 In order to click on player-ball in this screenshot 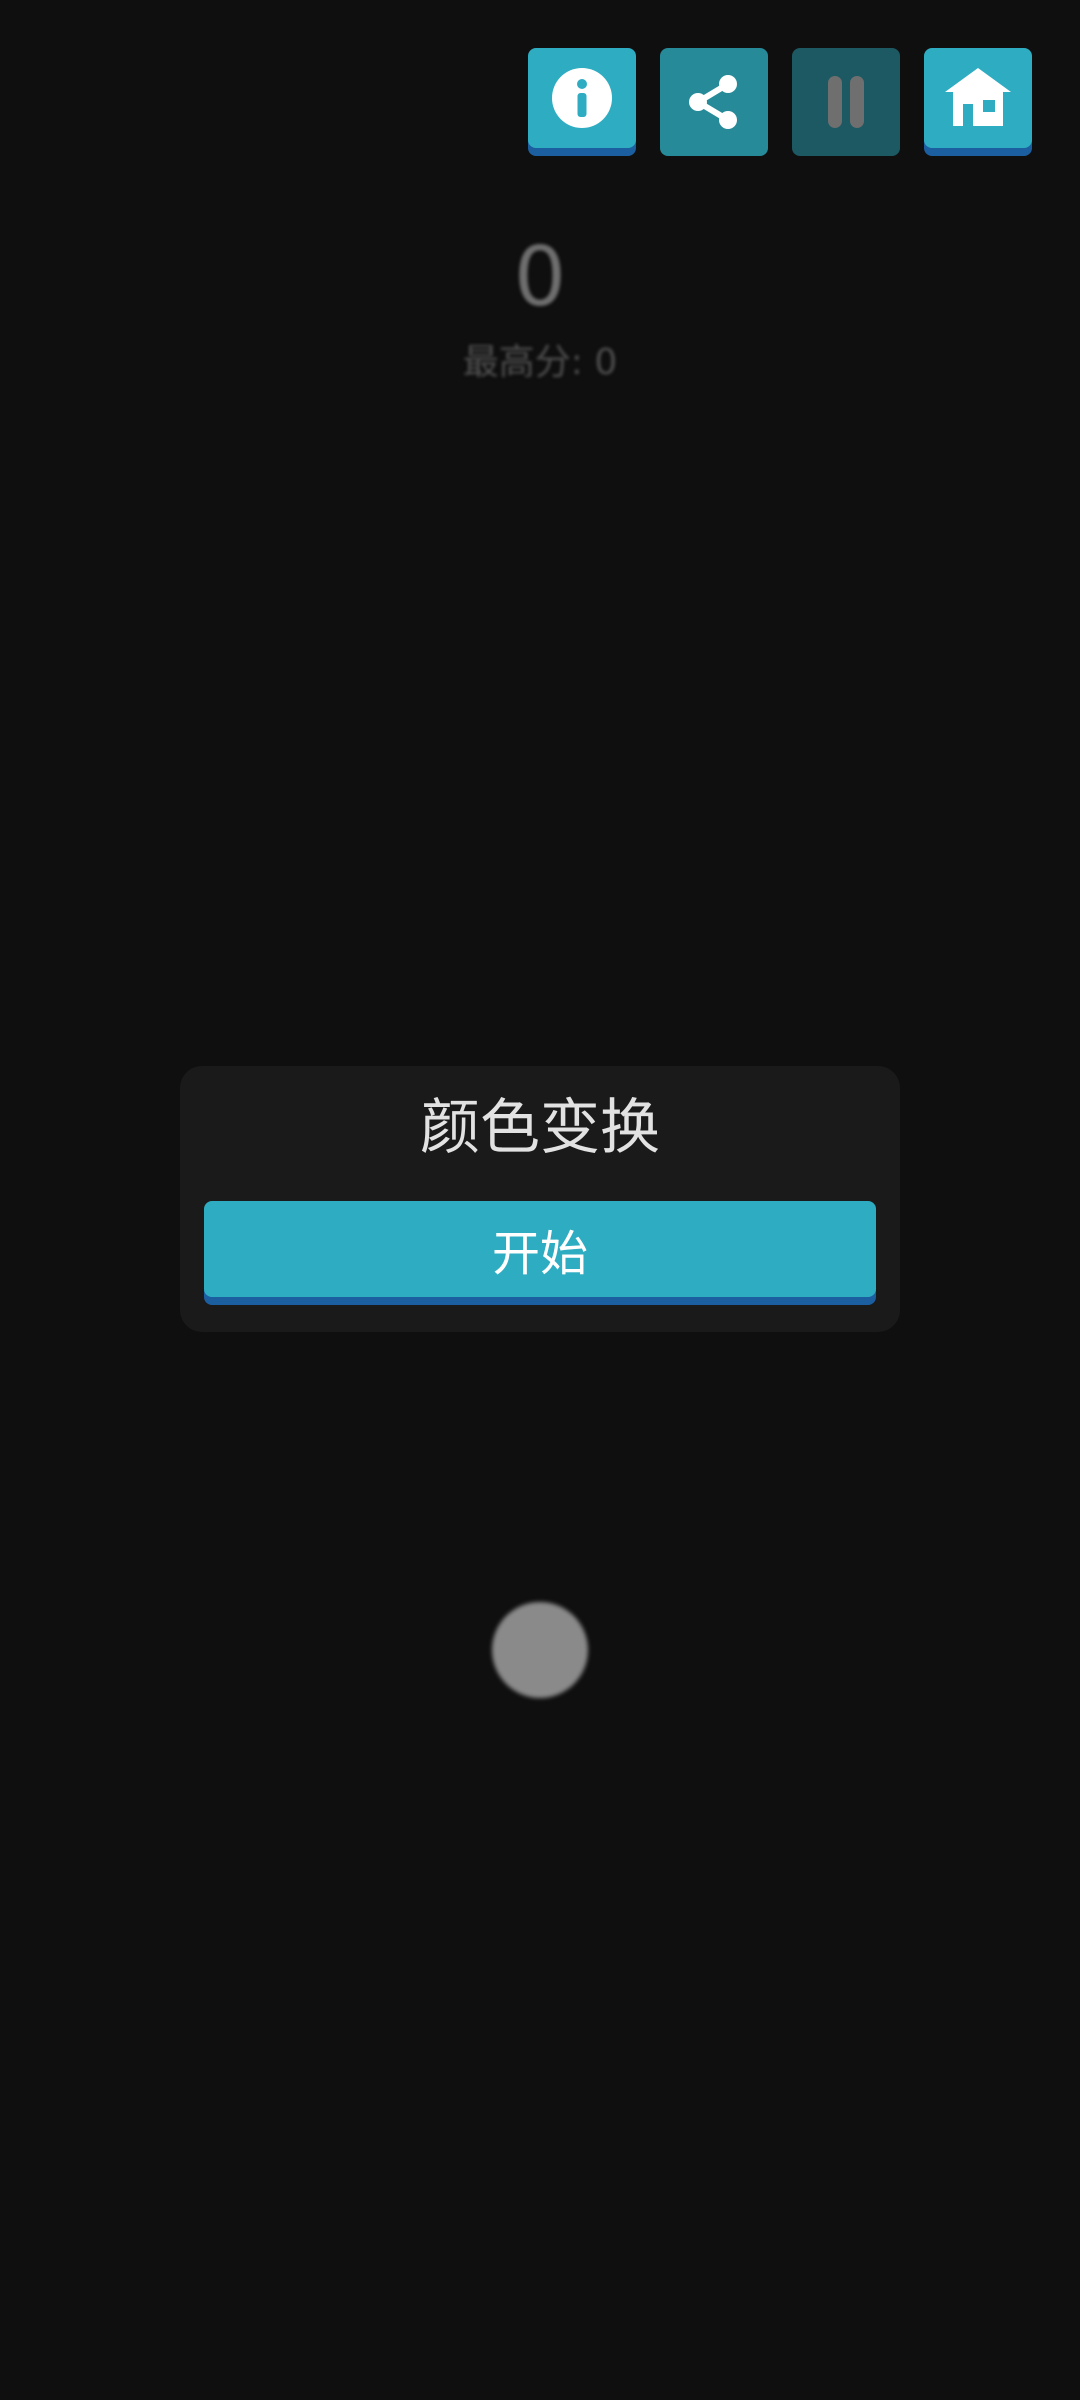, I will do `click(540, 1650)`.